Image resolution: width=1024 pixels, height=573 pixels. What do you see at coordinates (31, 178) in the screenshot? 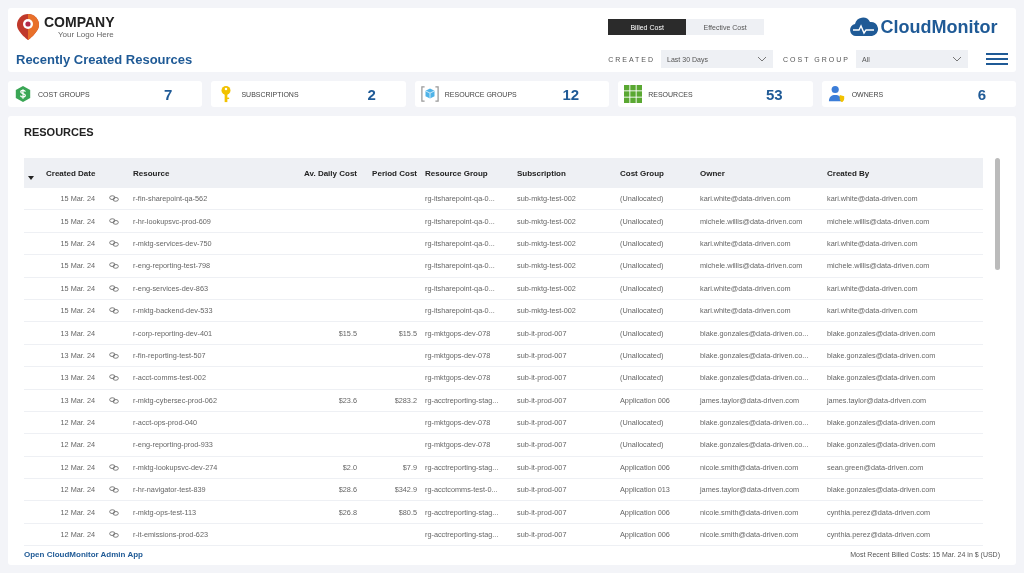
I see `sort-icon` at bounding box center [31, 178].